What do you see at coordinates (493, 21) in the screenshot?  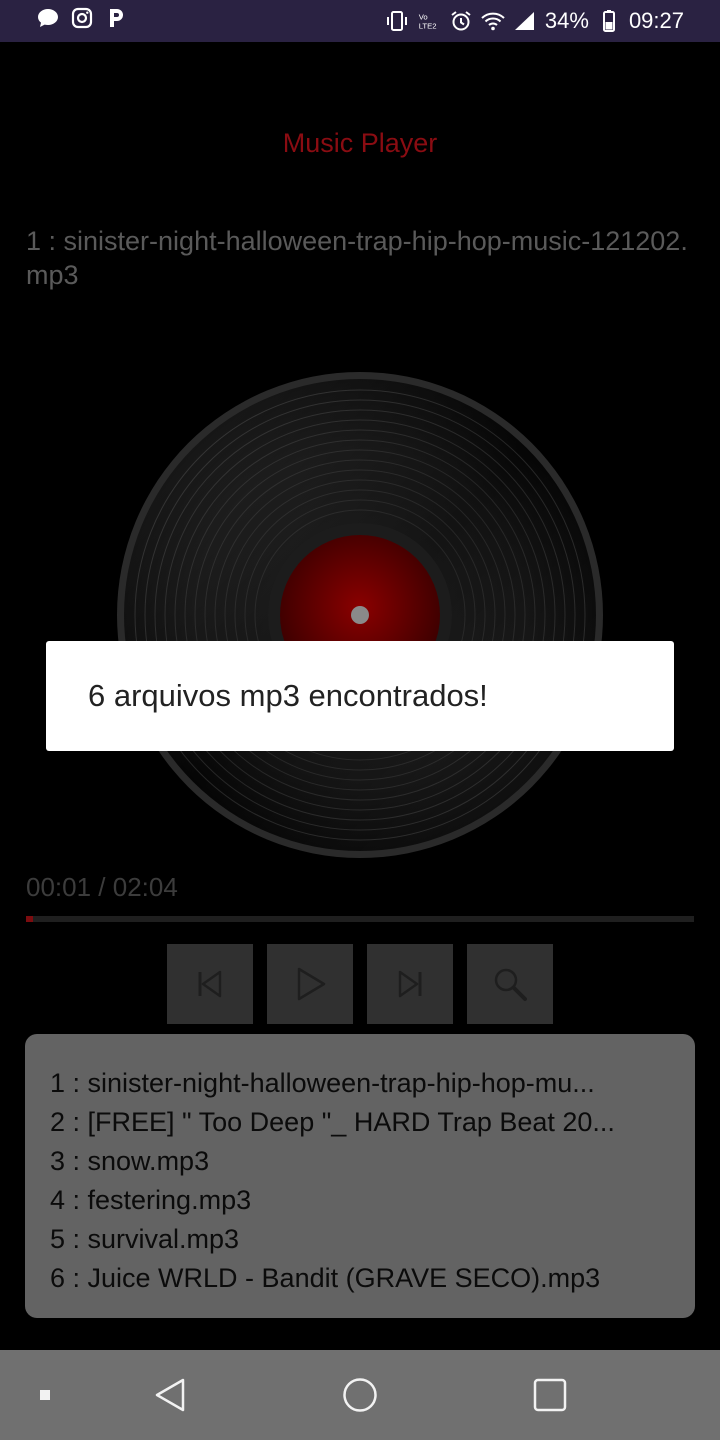 I see `wifi-icon` at bounding box center [493, 21].